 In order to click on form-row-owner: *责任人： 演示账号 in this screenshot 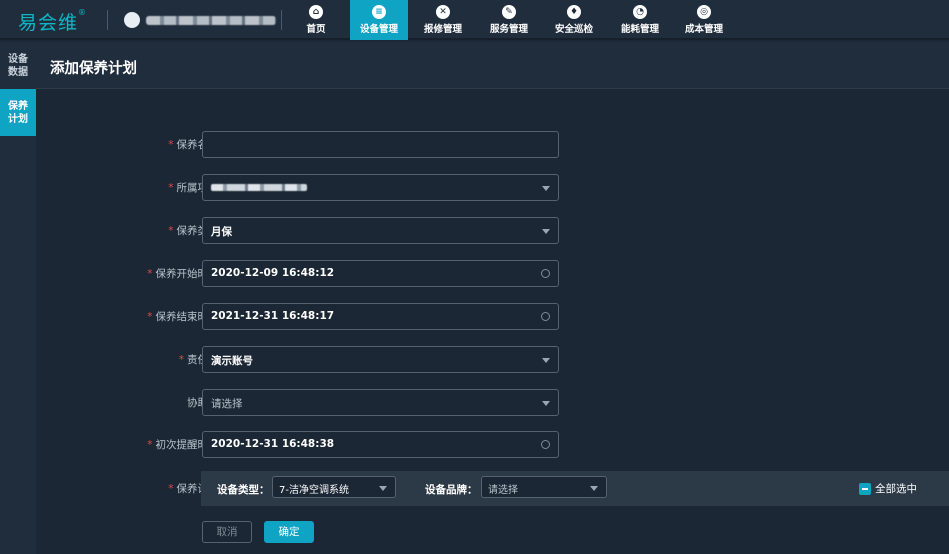, I will do `click(492, 359)`.